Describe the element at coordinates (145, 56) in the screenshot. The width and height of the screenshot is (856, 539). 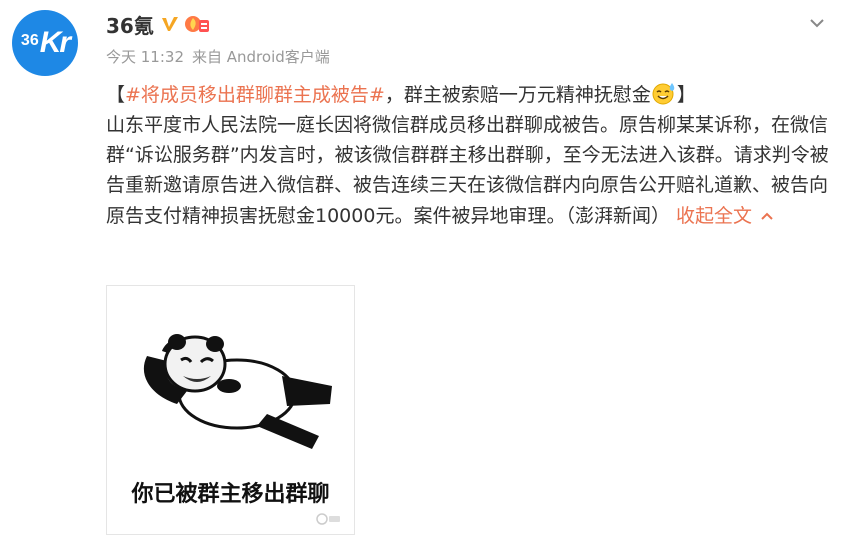
I see `post-time: 今天 11:32` at that location.